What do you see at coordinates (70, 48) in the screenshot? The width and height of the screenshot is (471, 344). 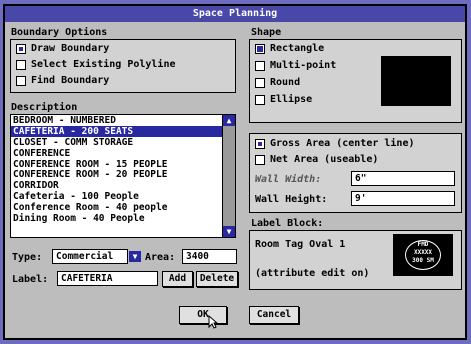 I see `draw-boundary-label: Draw Boundary` at bounding box center [70, 48].